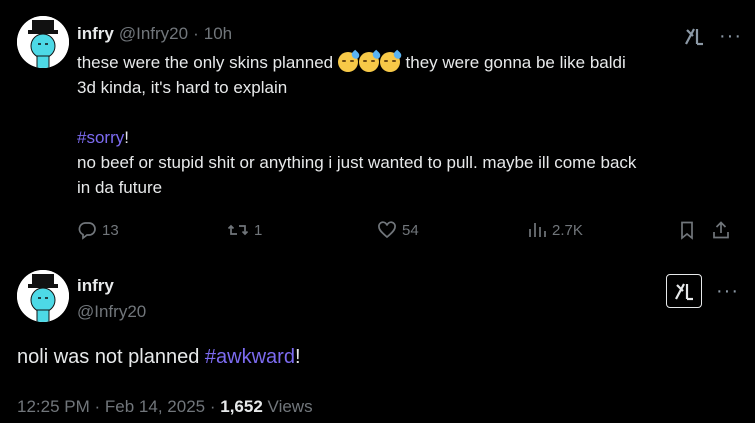 Image resolution: width=755 pixels, height=423 pixels. Describe the element at coordinates (120, 187) in the screenshot. I see `tweet-line: in da future` at that location.